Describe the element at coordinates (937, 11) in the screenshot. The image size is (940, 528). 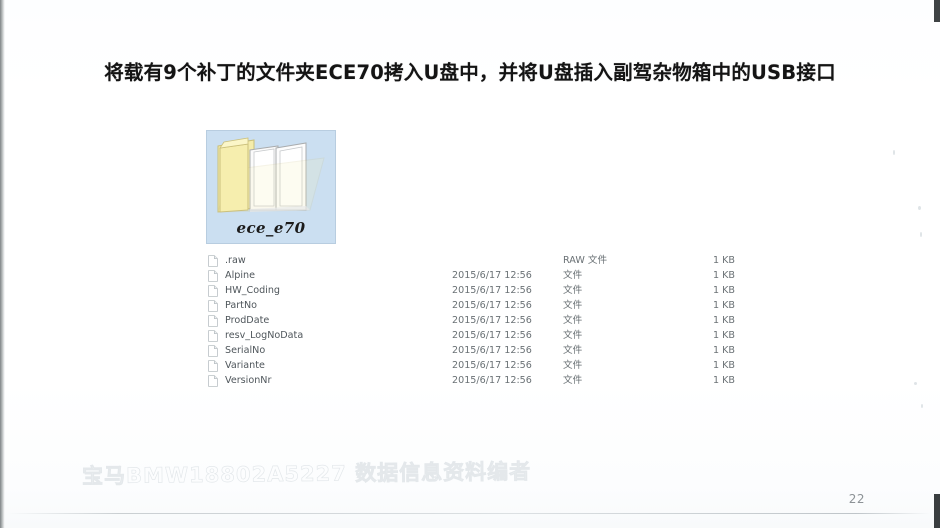
I see `scan-edge-top-right` at that location.